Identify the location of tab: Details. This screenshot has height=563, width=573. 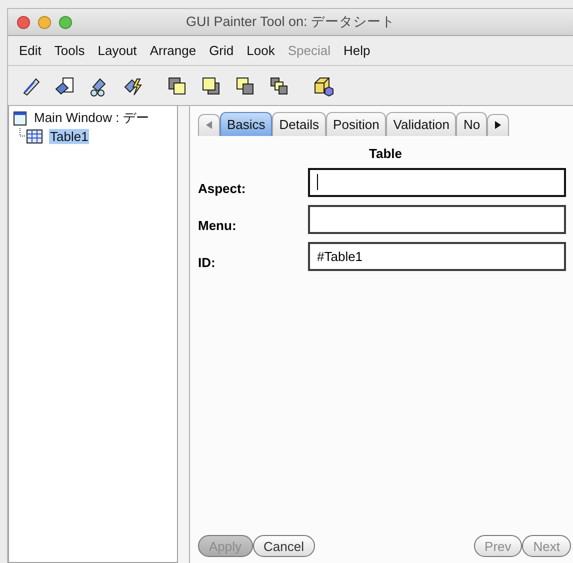
(299, 124).